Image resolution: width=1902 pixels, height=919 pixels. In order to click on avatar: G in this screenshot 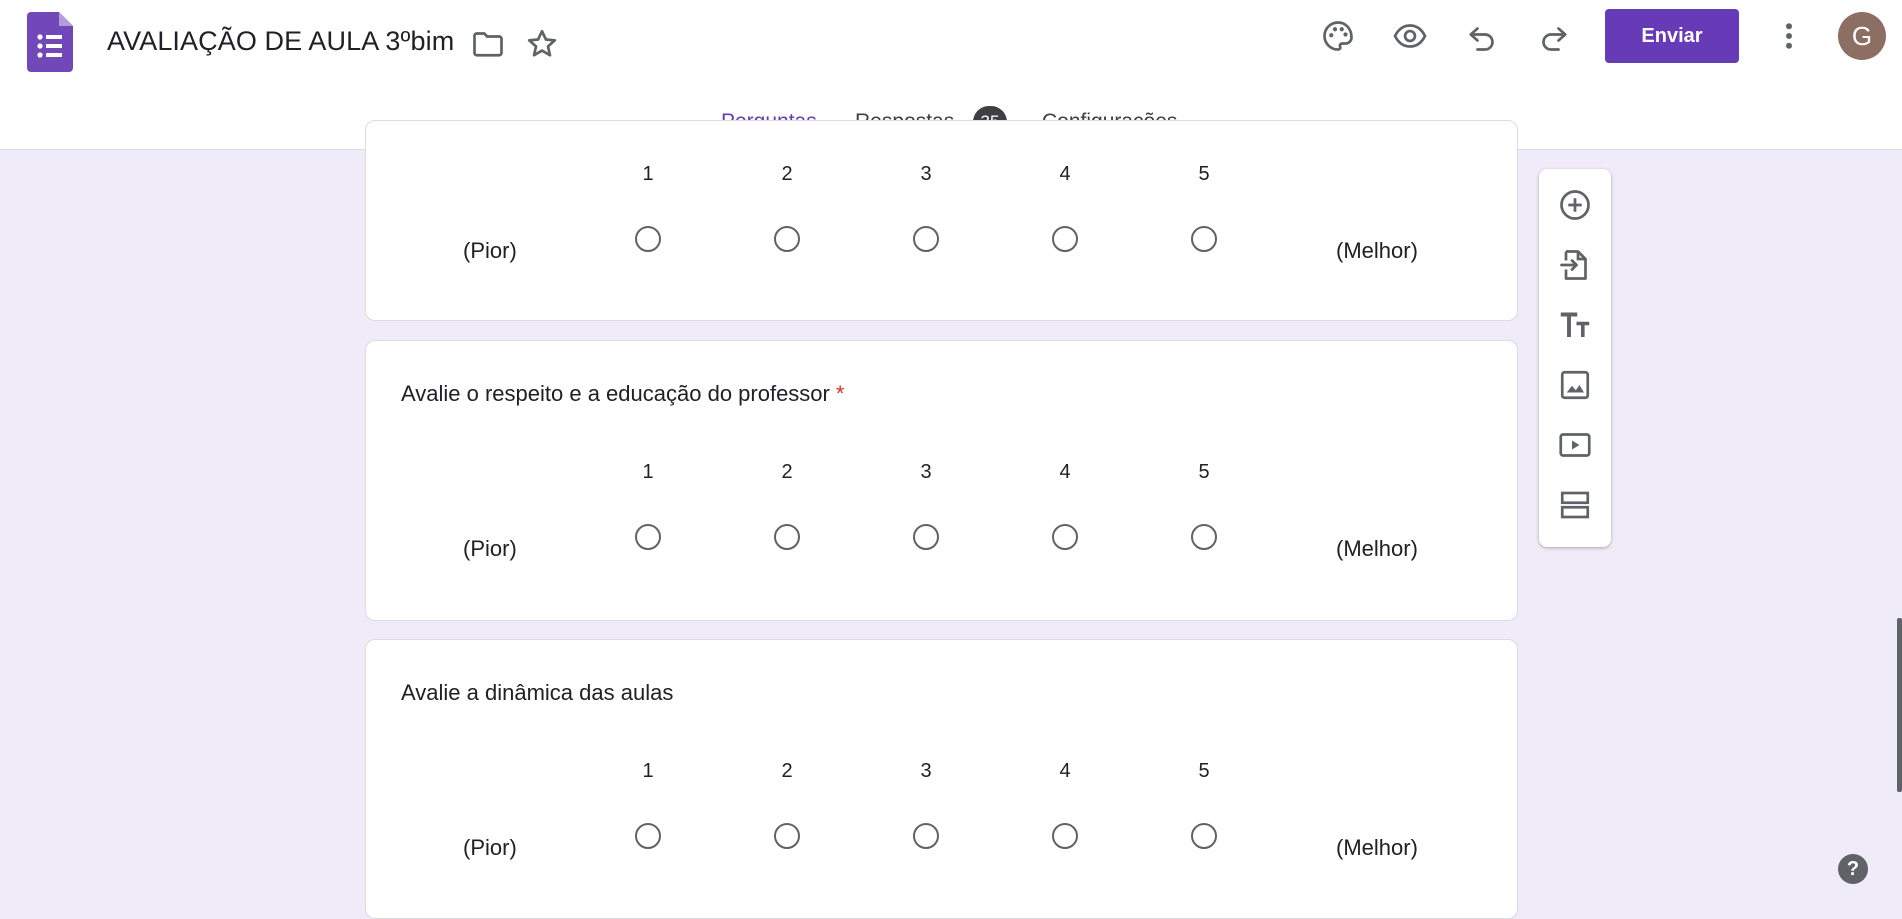, I will do `click(1862, 36)`.